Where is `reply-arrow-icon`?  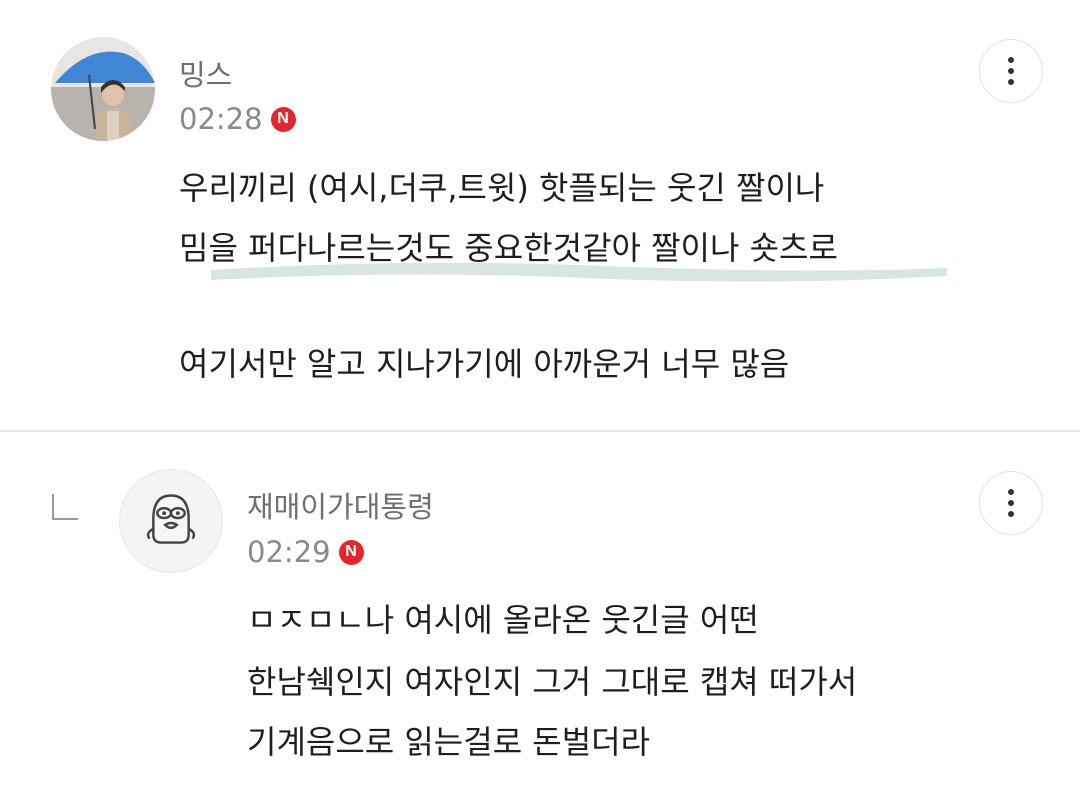
reply-arrow-icon is located at coordinates (65, 507).